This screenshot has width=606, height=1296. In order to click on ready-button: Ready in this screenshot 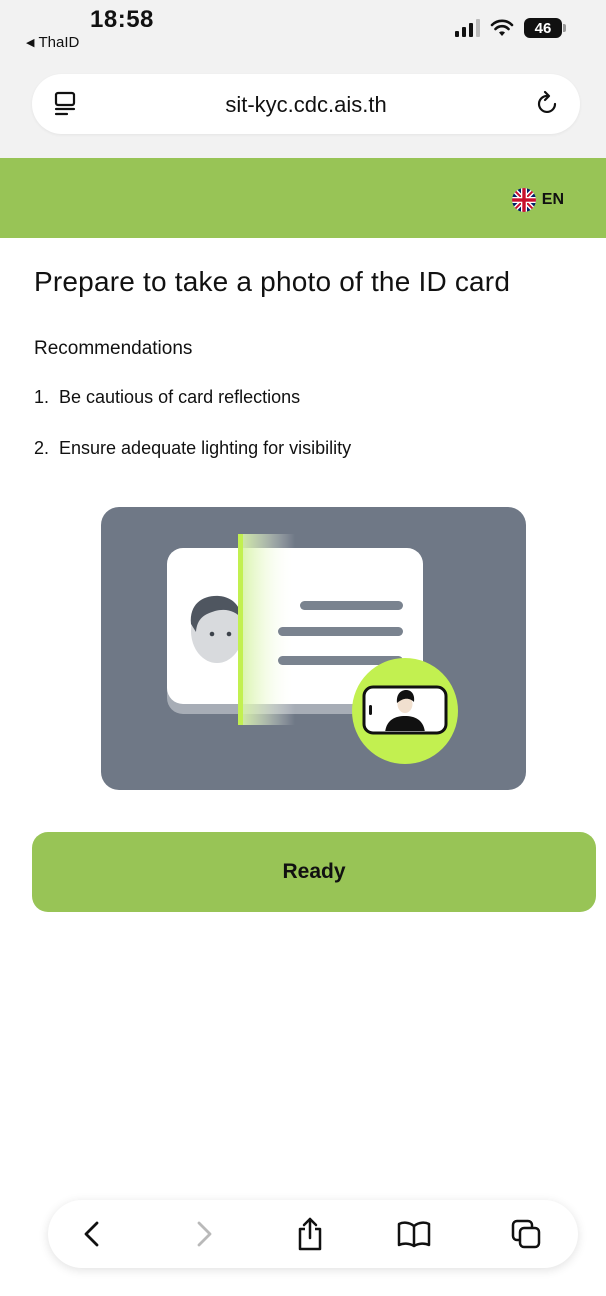, I will do `click(314, 872)`.